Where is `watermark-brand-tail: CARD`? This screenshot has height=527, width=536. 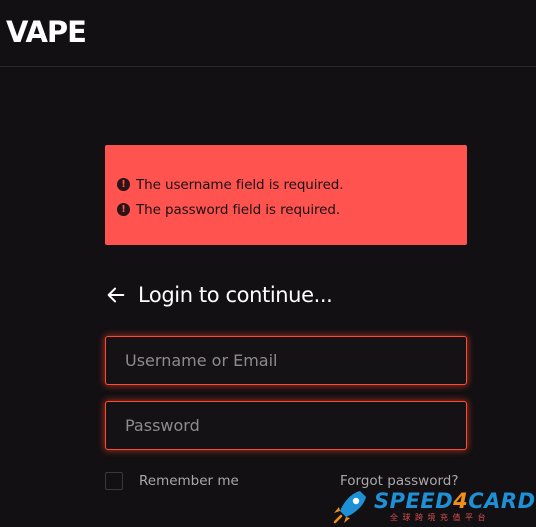
watermark-brand-tail: CARD is located at coordinates (502, 501).